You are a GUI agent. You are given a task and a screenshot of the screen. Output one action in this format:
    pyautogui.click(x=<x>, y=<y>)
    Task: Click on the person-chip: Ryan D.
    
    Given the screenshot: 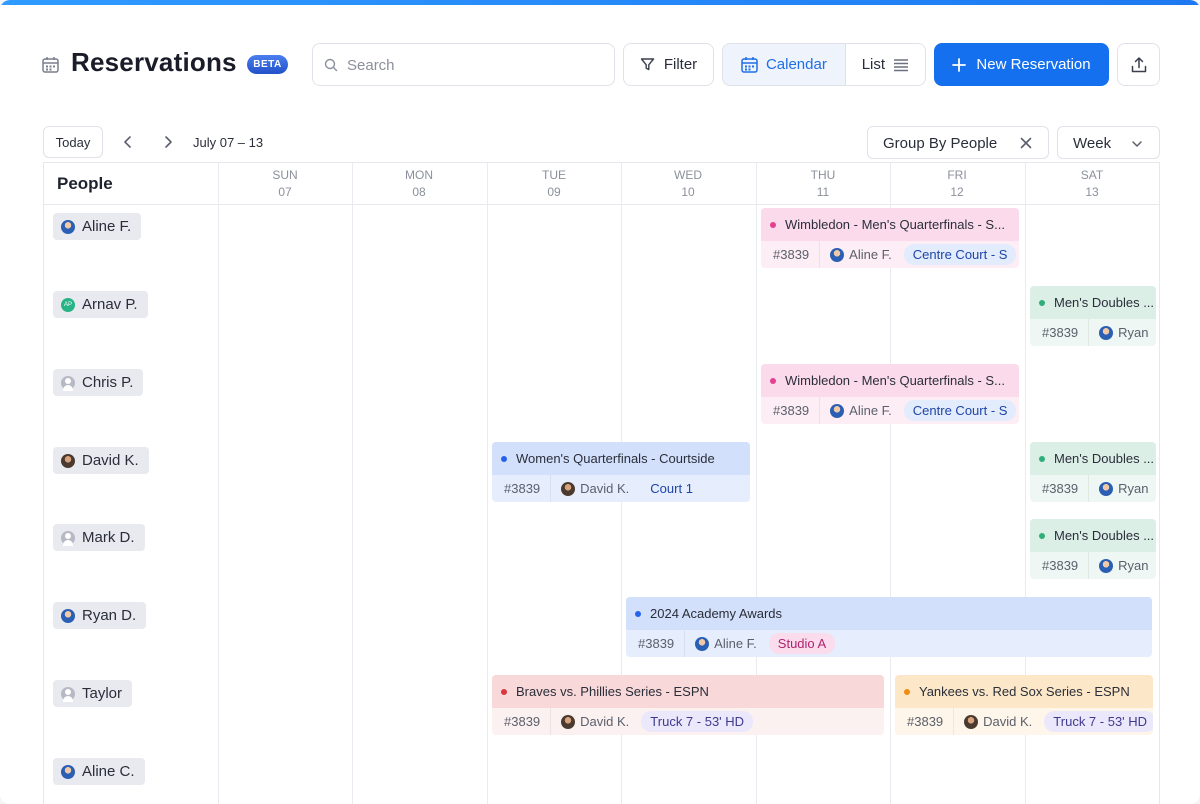 What is the action you would take?
    pyautogui.click(x=100, y=615)
    